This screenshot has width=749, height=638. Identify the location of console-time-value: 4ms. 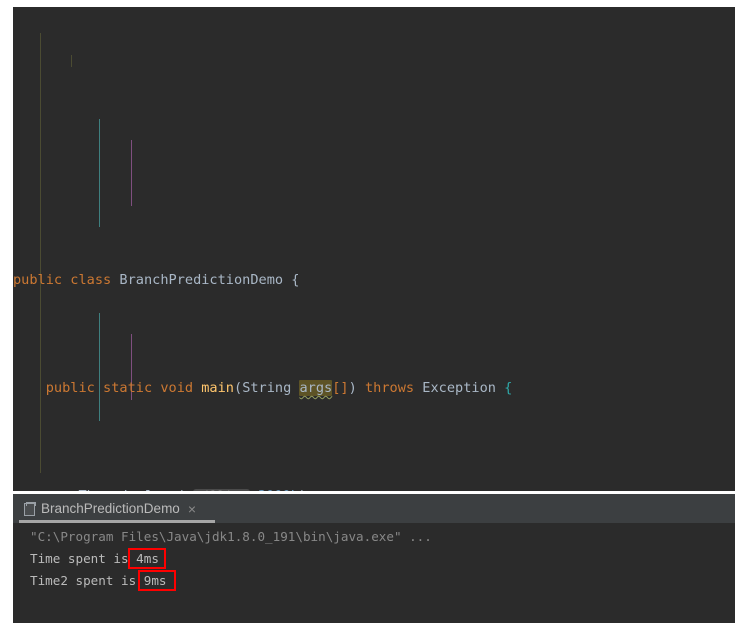
(147, 558).